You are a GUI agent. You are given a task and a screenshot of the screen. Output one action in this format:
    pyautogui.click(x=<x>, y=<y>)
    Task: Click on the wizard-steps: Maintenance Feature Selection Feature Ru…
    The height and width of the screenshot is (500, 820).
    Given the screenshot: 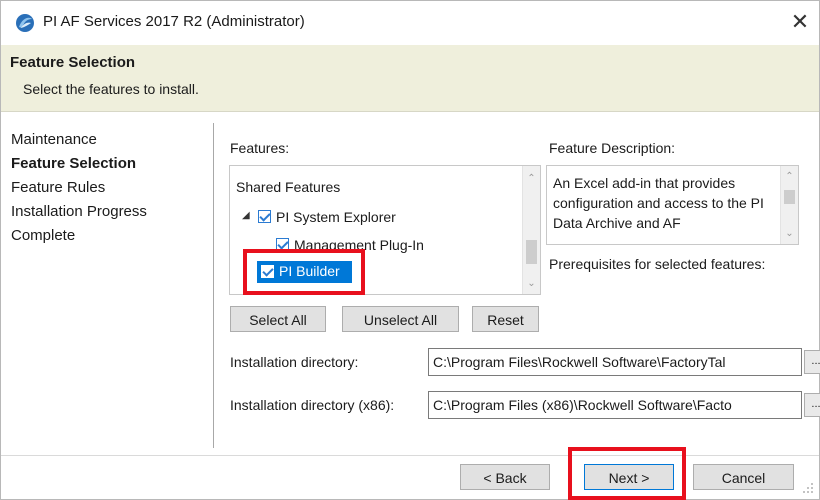 What is the action you would take?
    pyautogui.click(x=111, y=188)
    